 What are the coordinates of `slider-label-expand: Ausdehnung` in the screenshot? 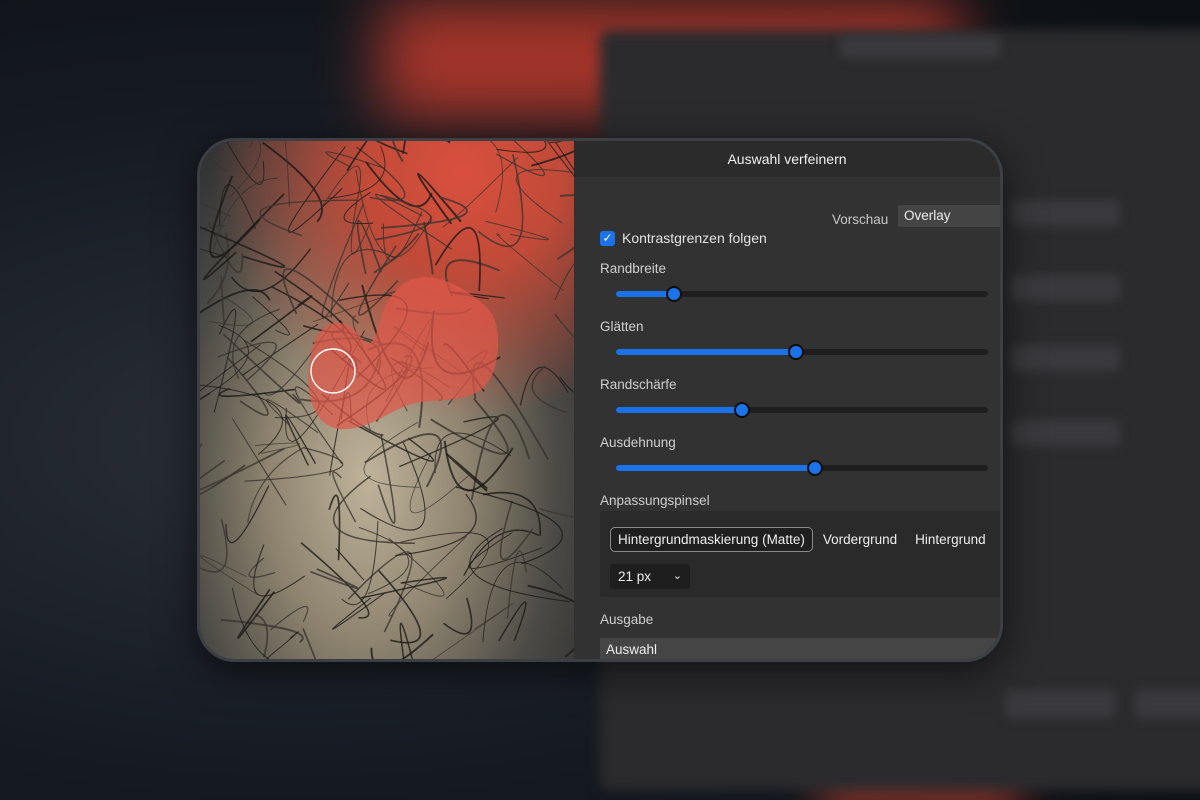 It's located at (638, 442).